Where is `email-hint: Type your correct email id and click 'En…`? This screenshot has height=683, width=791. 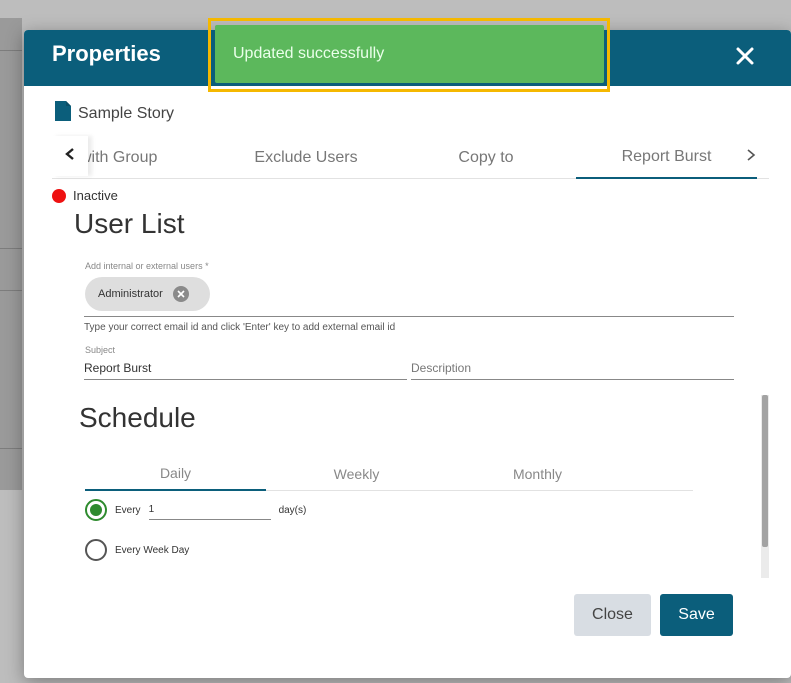 email-hint: Type your correct email id and click 'En… is located at coordinates (240, 327).